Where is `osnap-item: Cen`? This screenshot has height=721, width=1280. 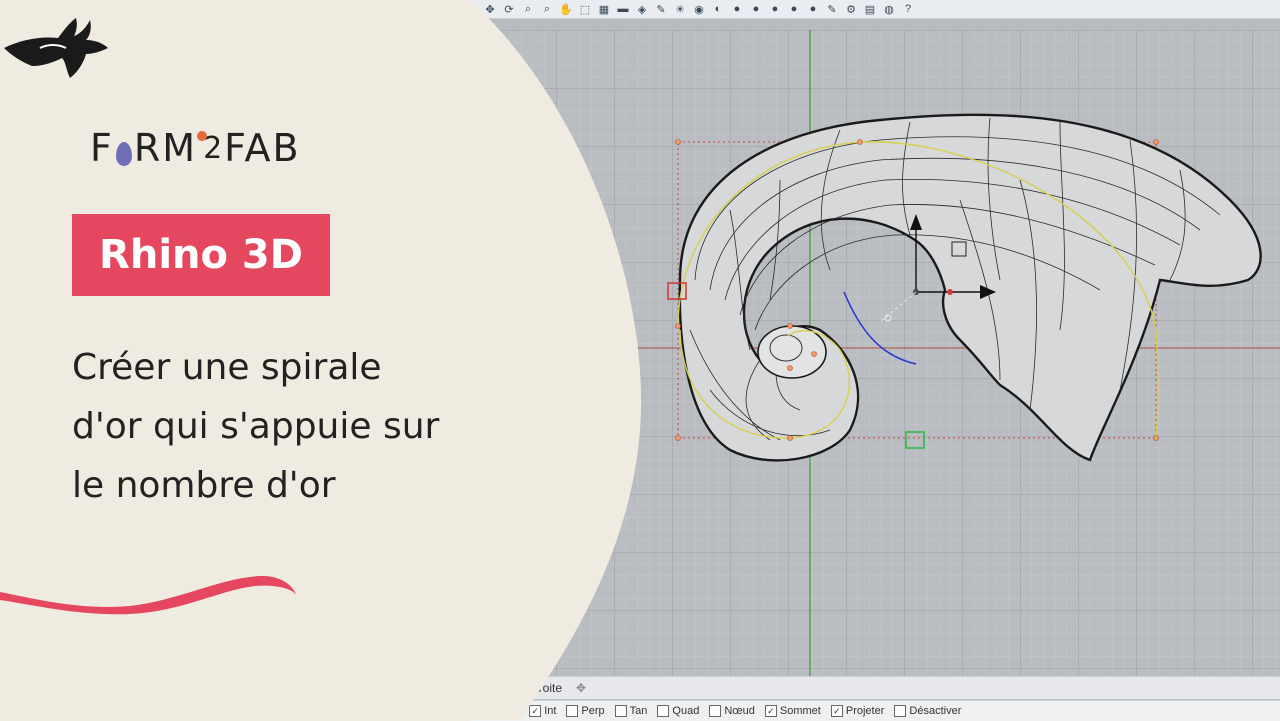
osnap-item: Cen is located at coordinates (501, 711).